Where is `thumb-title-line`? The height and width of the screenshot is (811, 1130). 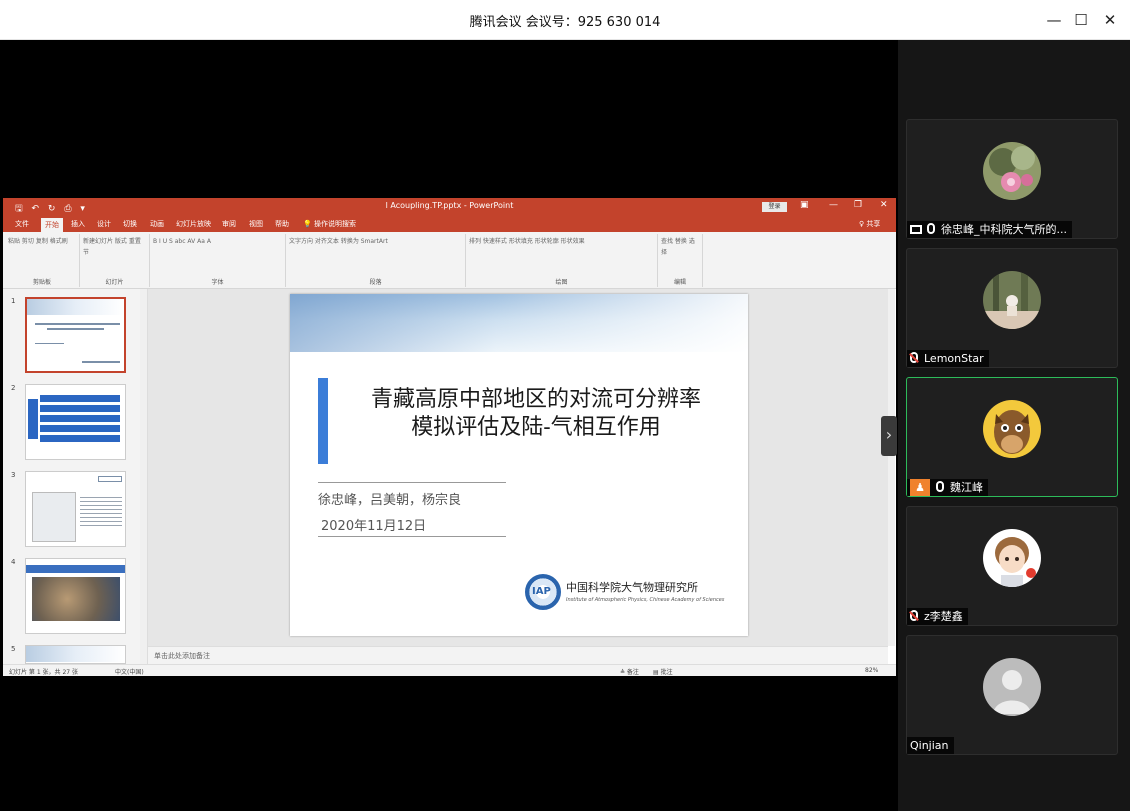 thumb-title-line is located at coordinates (75, 329).